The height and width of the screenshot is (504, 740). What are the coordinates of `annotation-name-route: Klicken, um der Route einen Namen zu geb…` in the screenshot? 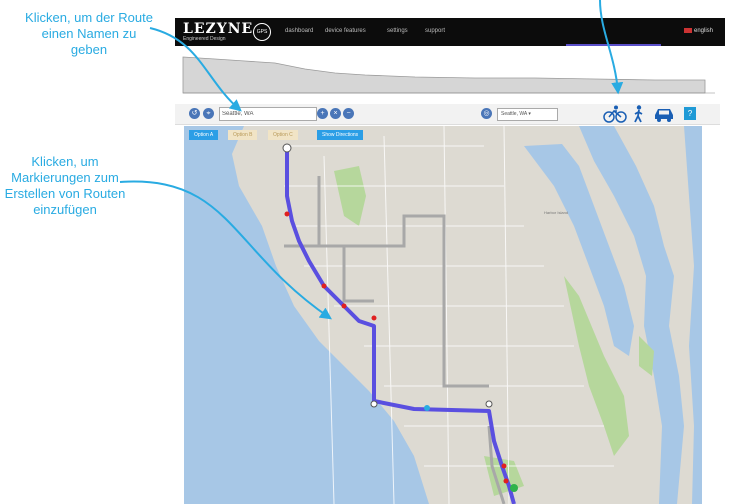 It's located at (89, 33).